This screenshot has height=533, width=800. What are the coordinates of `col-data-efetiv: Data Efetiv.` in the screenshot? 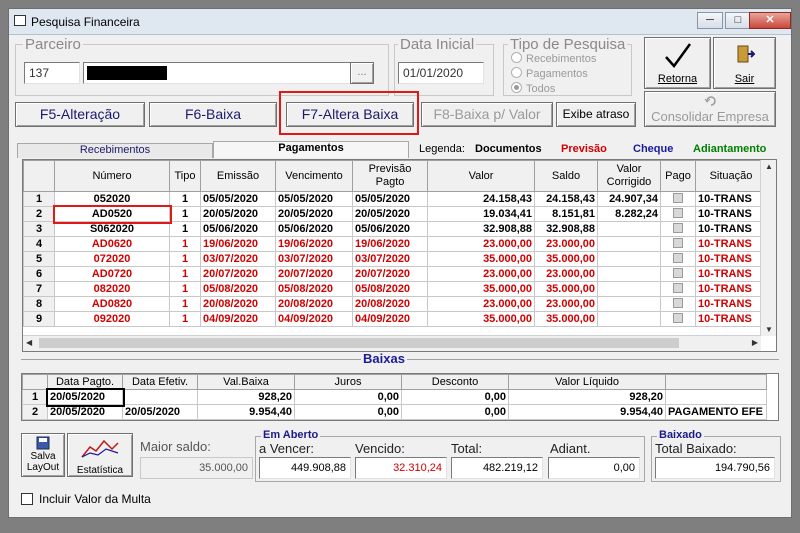 It's located at (160, 382).